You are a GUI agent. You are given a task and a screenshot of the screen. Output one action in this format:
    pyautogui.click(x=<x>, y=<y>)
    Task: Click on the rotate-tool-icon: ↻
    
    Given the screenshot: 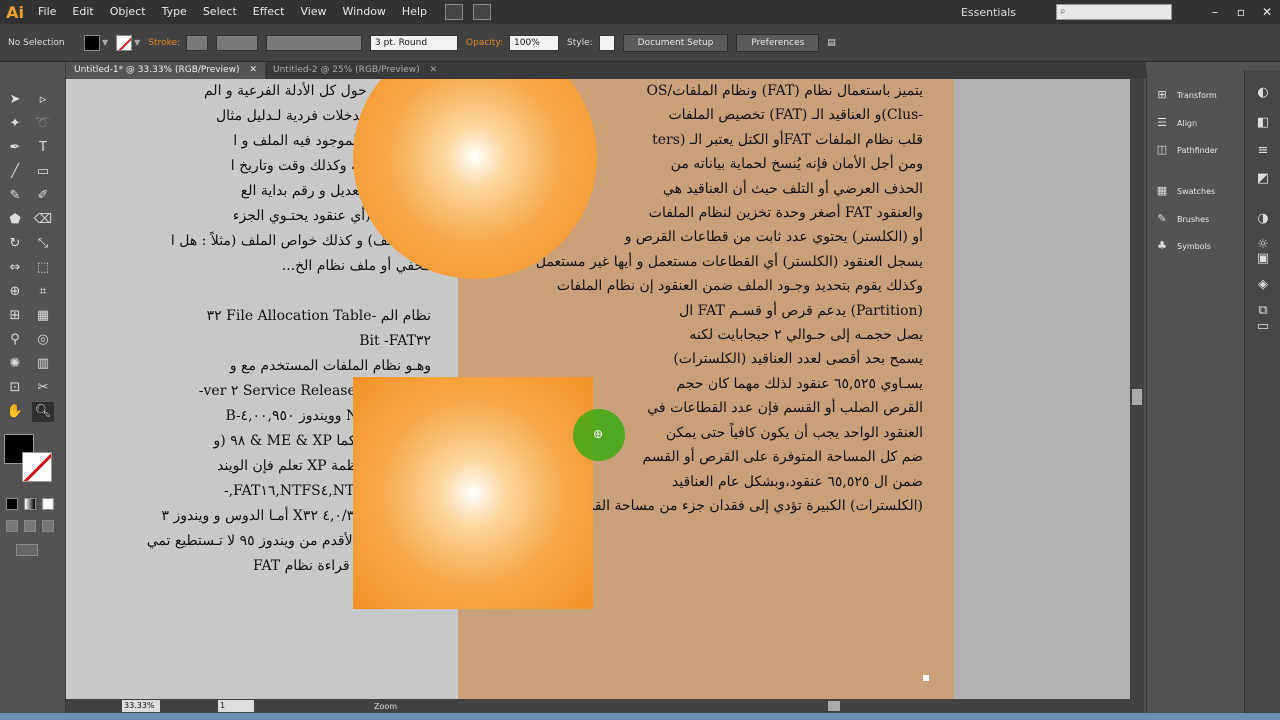 What is the action you would take?
    pyautogui.click(x=15, y=244)
    